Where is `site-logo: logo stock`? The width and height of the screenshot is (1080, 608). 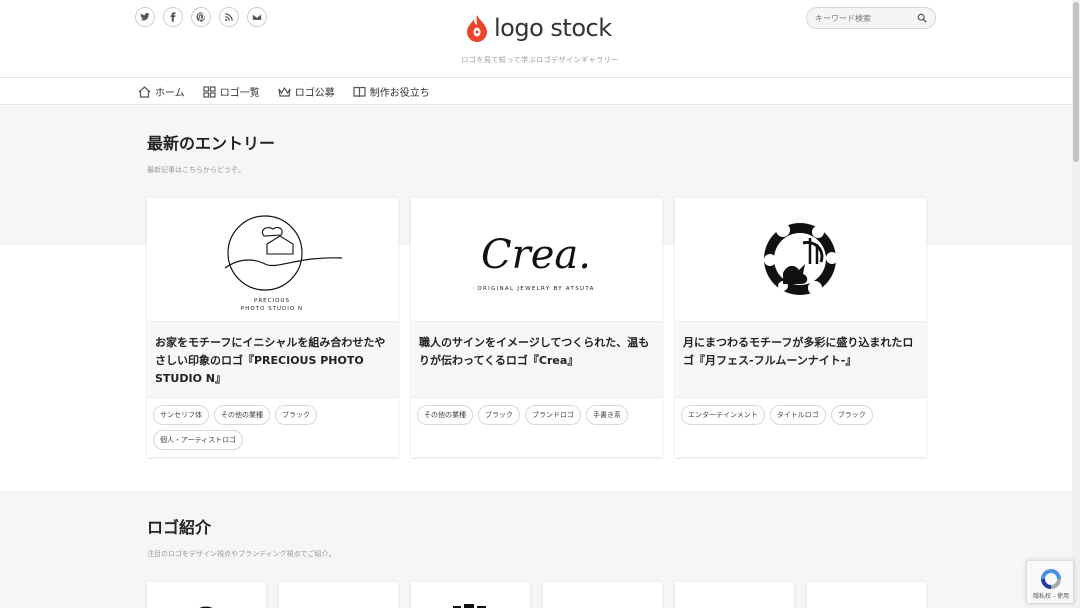 site-logo: logo stock is located at coordinates (539, 28).